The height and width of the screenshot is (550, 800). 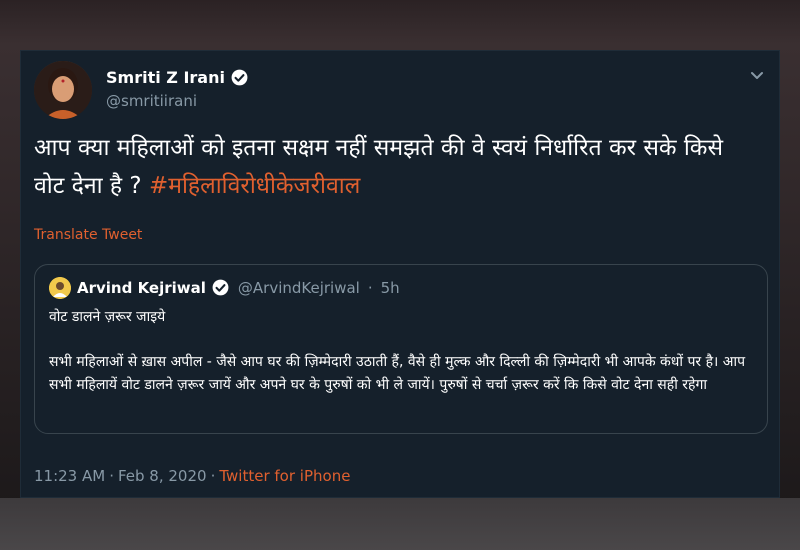 I want to click on quoted-author-name: Arvind Kejriwal, so click(x=141, y=287).